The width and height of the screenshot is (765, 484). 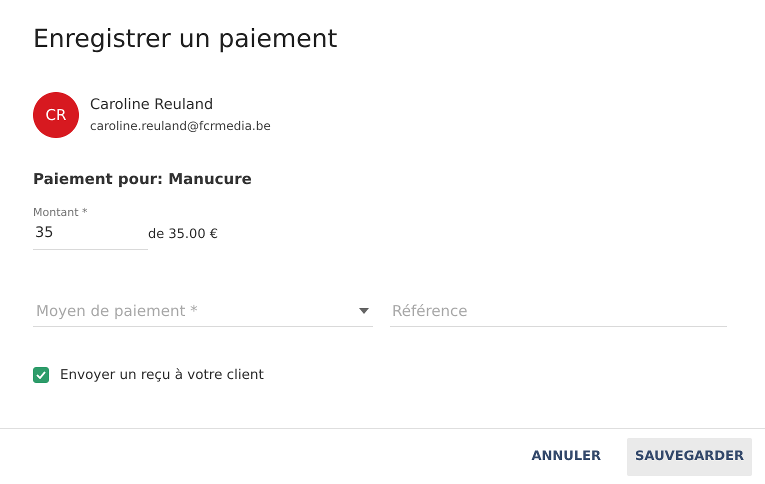 What do you see at coordinates (162, 375) in the screenshot?
I see `checkbox-label: Envoyer un reçu à votre client` at bounding box center [162, 375].